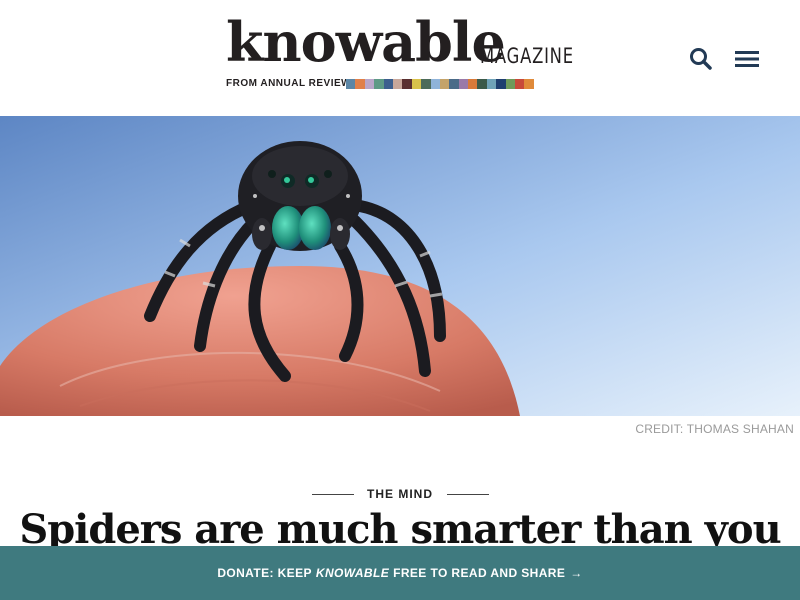 This screenshot has height=600, width=800. I want to click on logo-color-strip, so click(440, 84).